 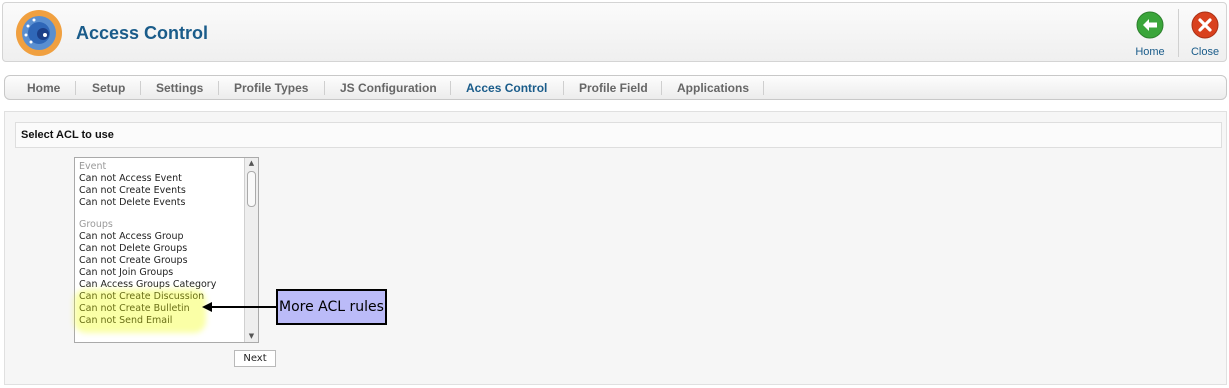 I want to click on list-option: Can not Create Groups, so click(x=147, y=261).